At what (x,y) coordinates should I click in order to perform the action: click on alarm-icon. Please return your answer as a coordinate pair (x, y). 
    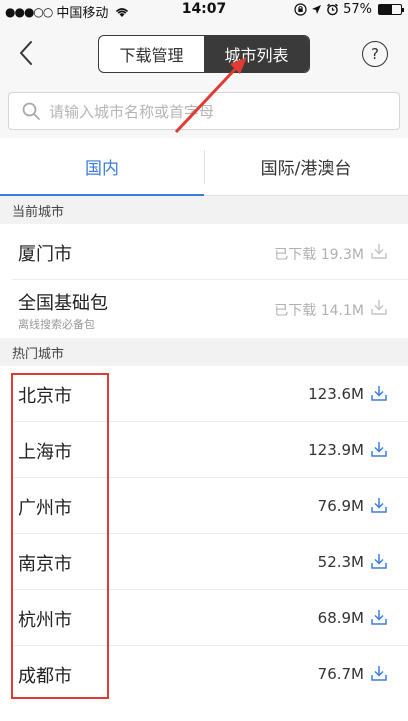
    Looking at the image, I should click on (333, 9).